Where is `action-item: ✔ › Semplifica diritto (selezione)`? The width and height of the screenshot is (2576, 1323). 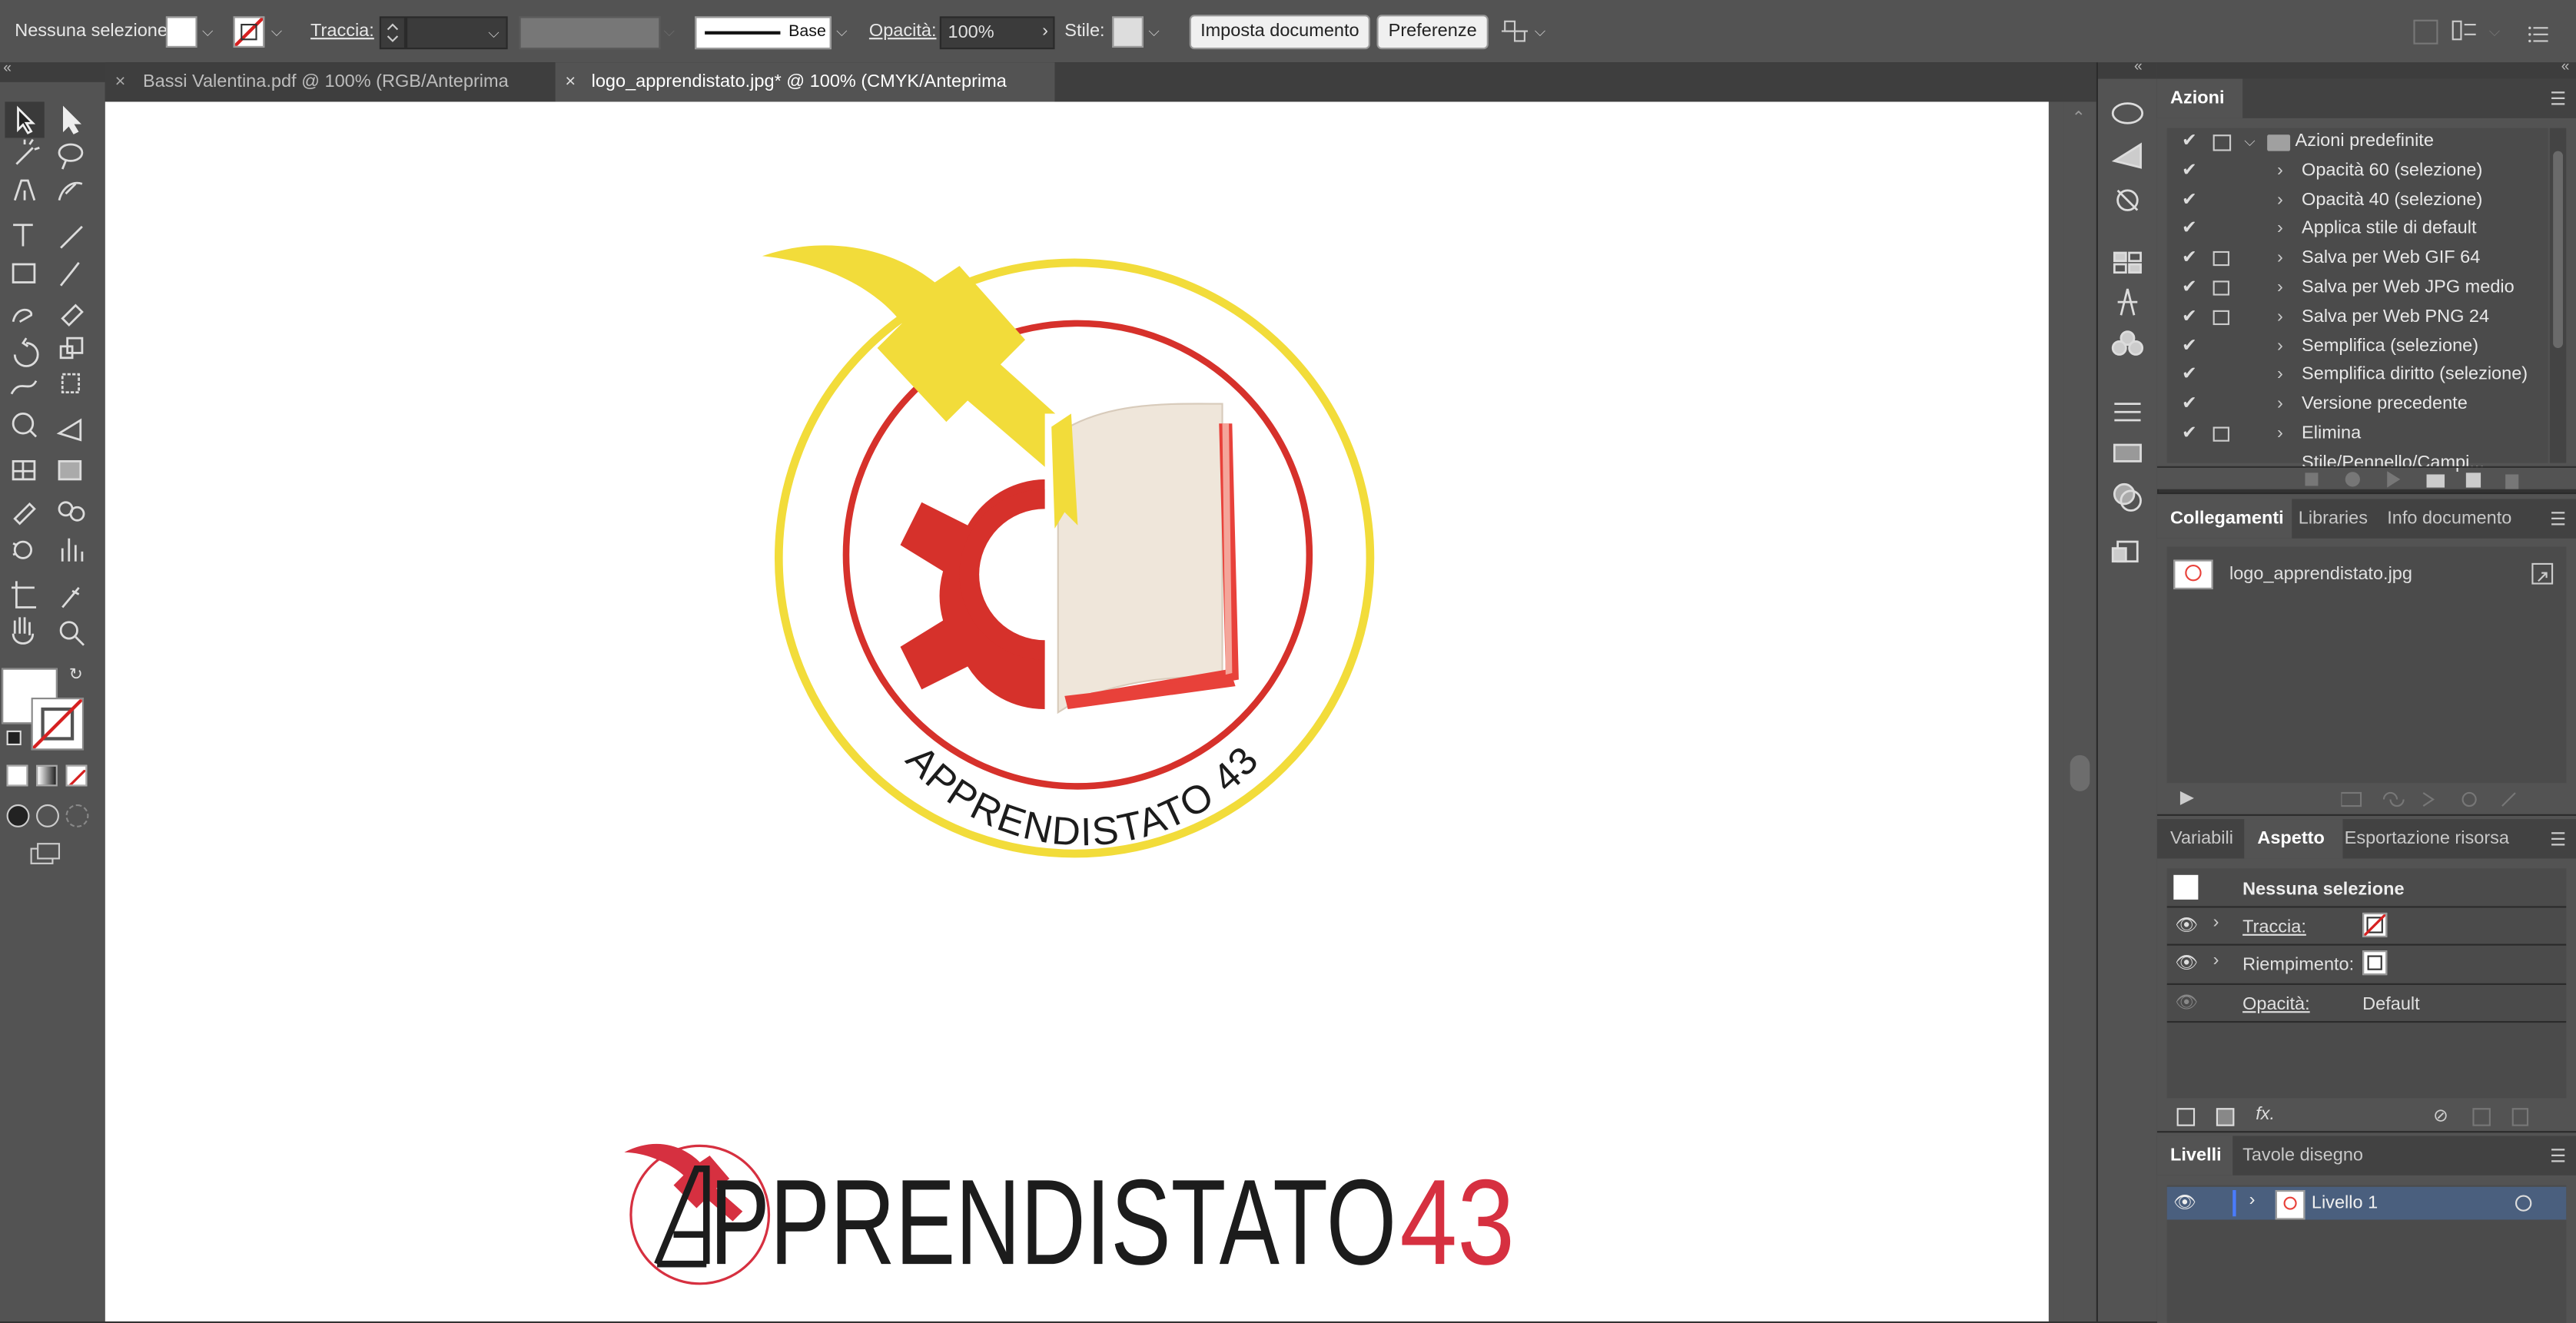
action-item: ✔ › Semplifica diritto (selezione) is located at coordinates (2357, 376).